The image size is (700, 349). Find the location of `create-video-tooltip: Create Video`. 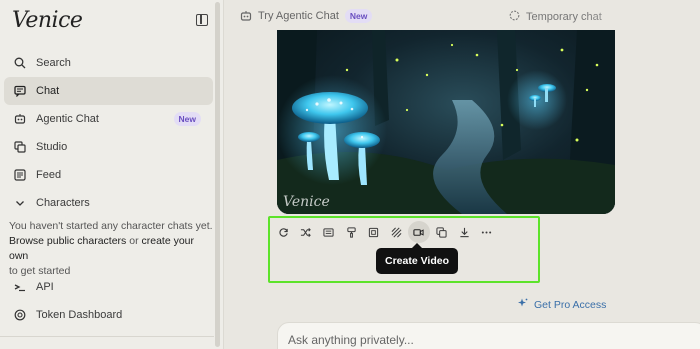

create-video-tooltip: Create Video is located at coordinates (417, 258).